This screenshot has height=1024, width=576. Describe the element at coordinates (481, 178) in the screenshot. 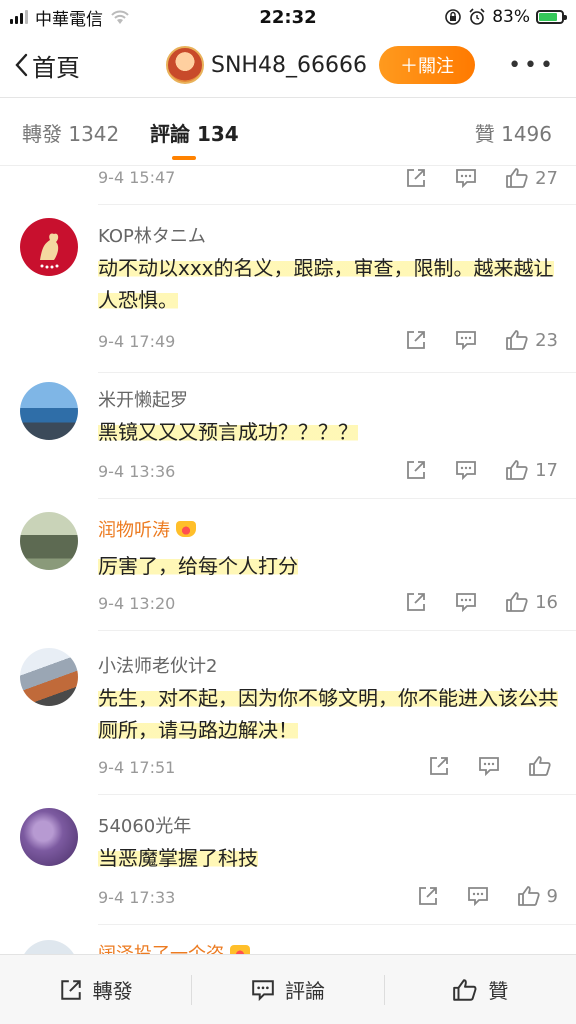

I see `comment-actions: 27` at that location.